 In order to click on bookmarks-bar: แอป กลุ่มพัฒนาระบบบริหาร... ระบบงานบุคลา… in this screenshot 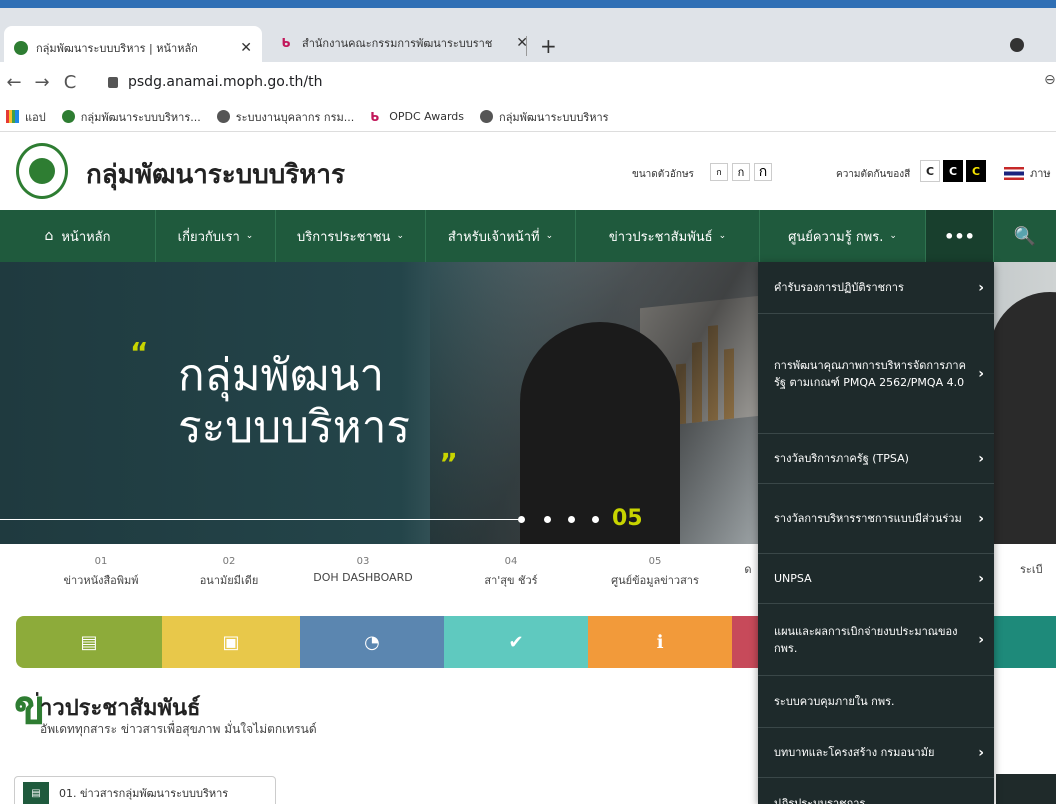, I will do `click(528, 117)`.